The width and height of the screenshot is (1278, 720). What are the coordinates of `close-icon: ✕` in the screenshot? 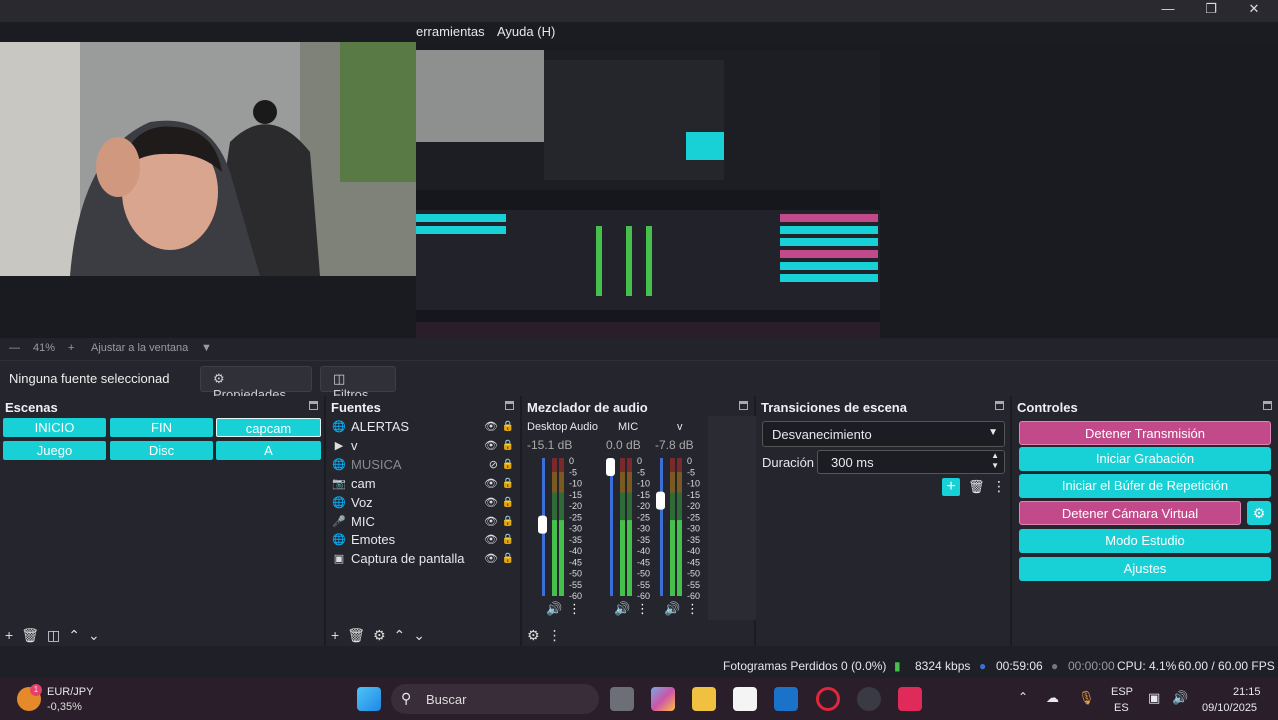 It's located at (1254, 10).